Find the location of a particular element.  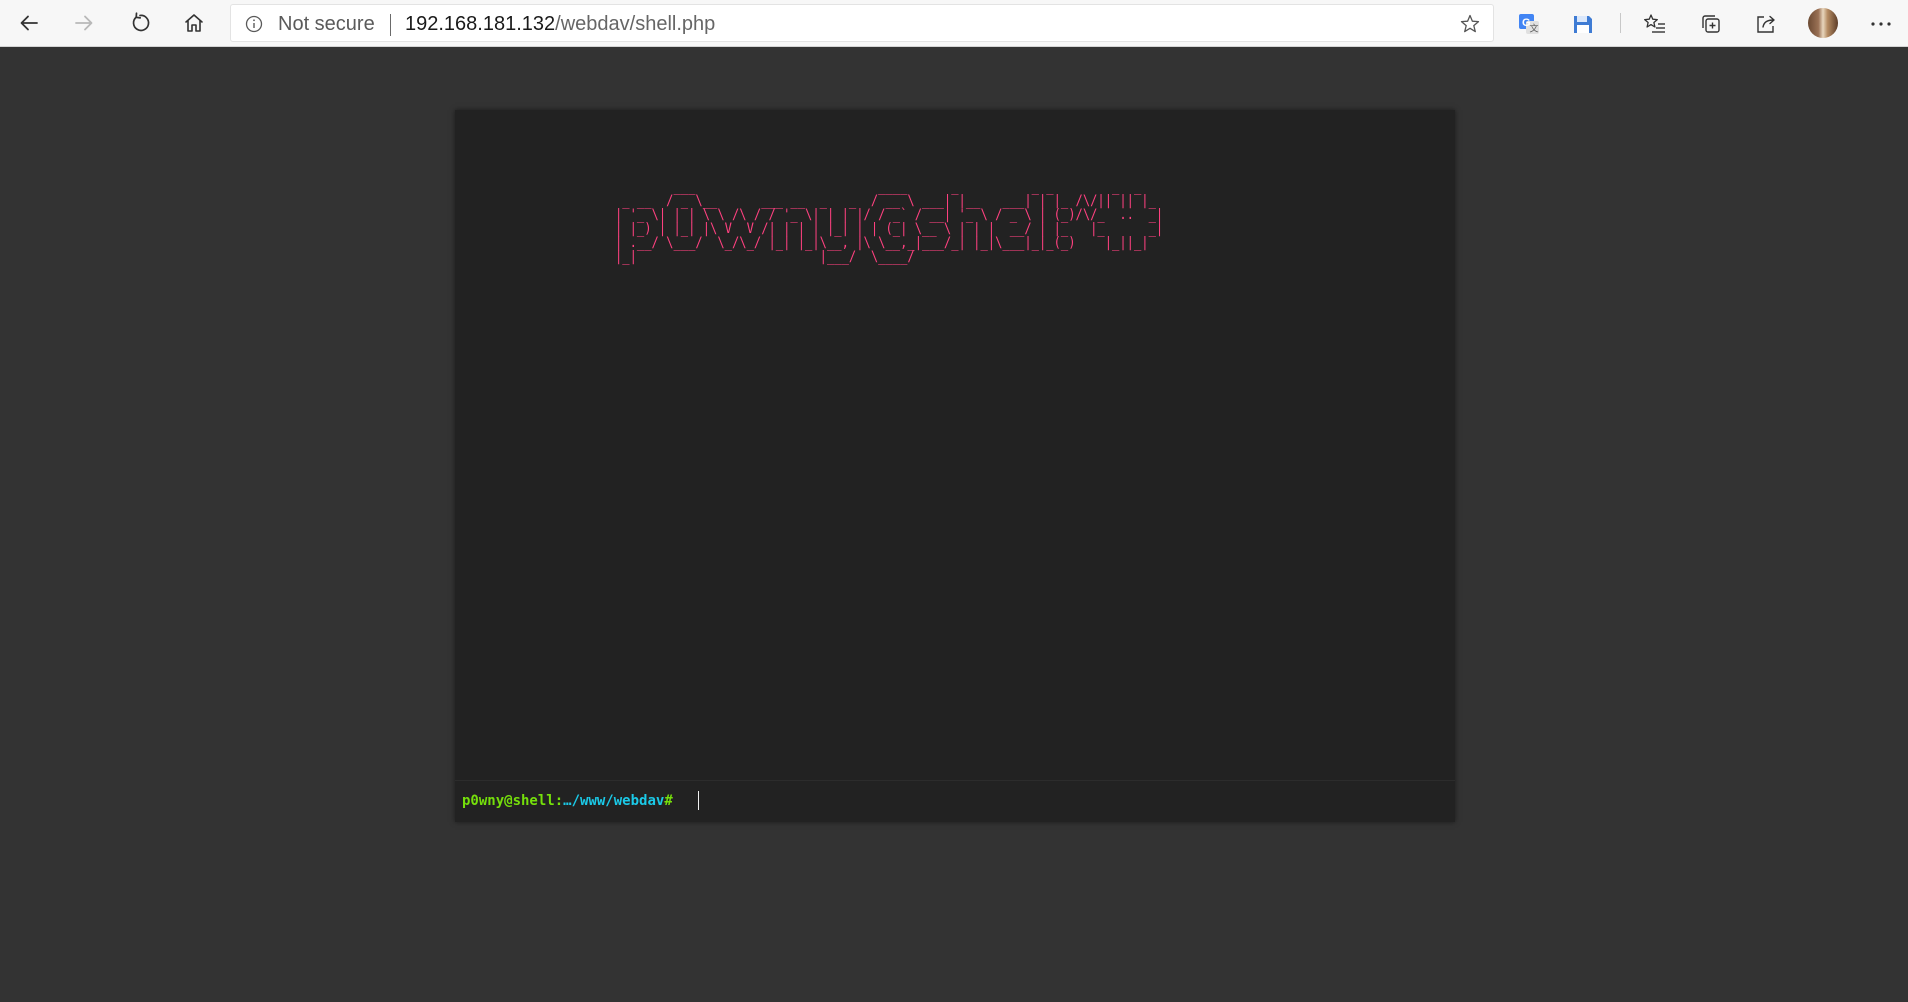

more-dots-icon is located at coordinates (1881, 24).